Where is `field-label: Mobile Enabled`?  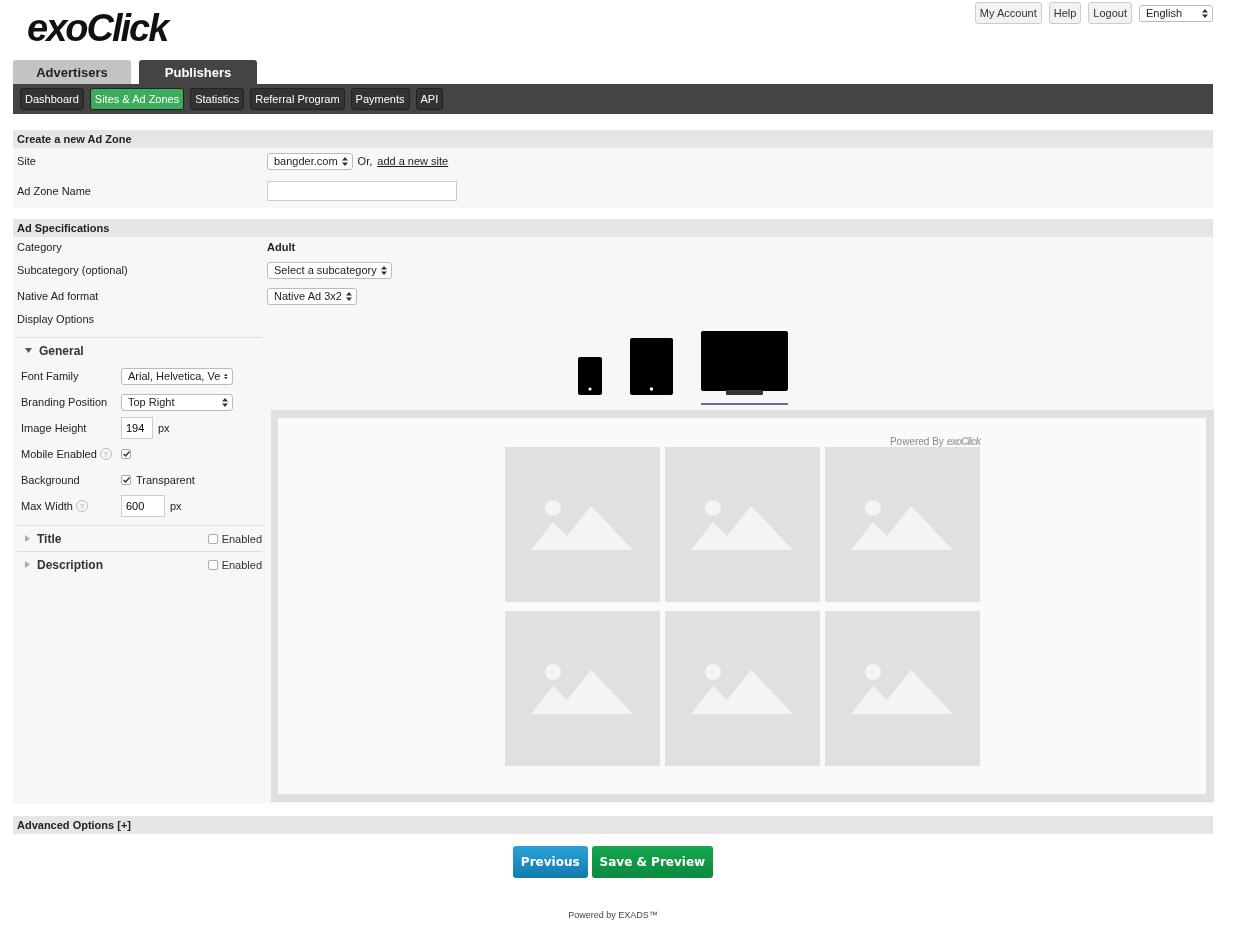
field-label: Mobile Enabled is located at coordinates (59, 454).